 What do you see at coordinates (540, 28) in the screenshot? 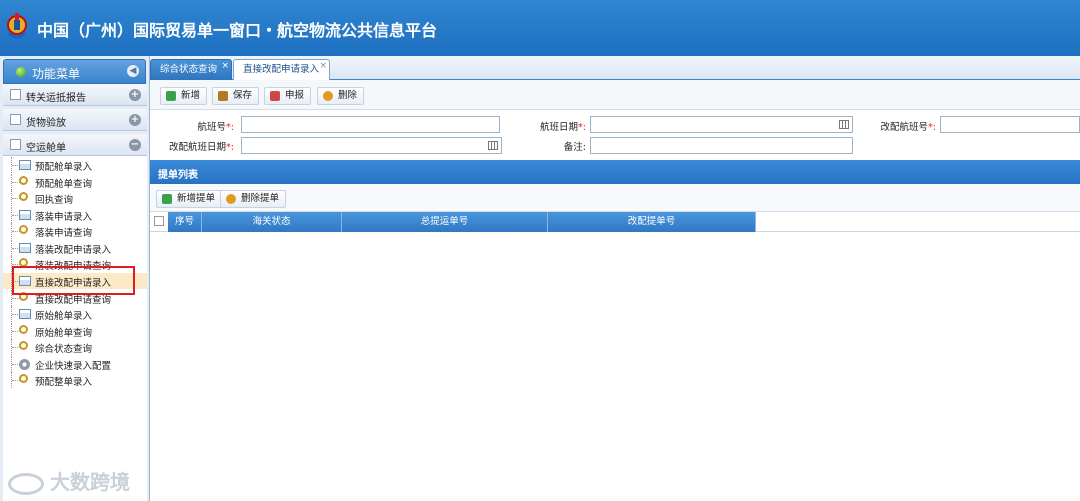
I see `app-header: 中国（广州）国际贸易单一窗口・航空物流公共信息平台` at bounding box center [540, 28].